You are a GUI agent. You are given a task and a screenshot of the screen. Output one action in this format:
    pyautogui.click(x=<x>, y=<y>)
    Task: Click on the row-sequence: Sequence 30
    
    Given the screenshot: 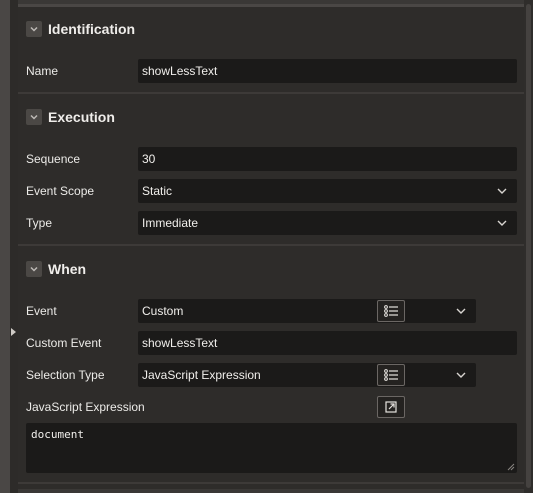 What is the action you would take?
    pyautogui.click(x=271, y=159)
    